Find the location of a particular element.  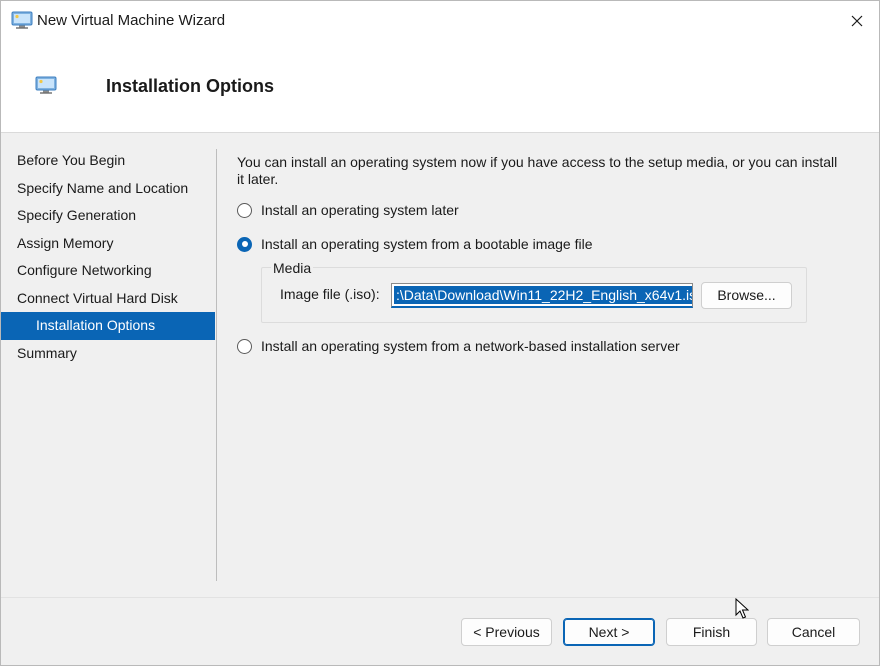

image-file-label: Image file (.iso): is located at coordinates (330, 294).